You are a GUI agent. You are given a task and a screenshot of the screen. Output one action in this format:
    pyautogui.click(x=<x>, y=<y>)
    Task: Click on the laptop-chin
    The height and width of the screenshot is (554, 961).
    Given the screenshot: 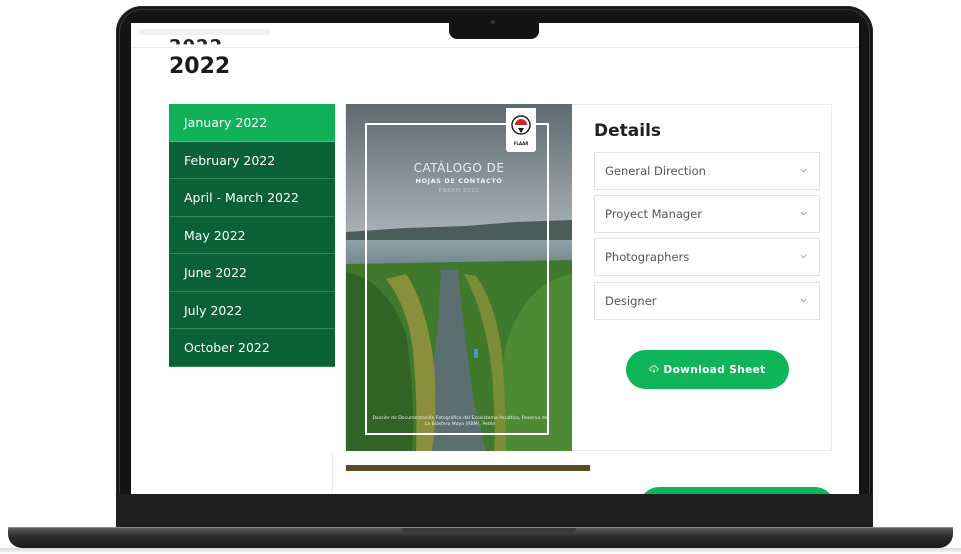 What is the action you would take?
    pyautogui.click(x=494, y=511)
    